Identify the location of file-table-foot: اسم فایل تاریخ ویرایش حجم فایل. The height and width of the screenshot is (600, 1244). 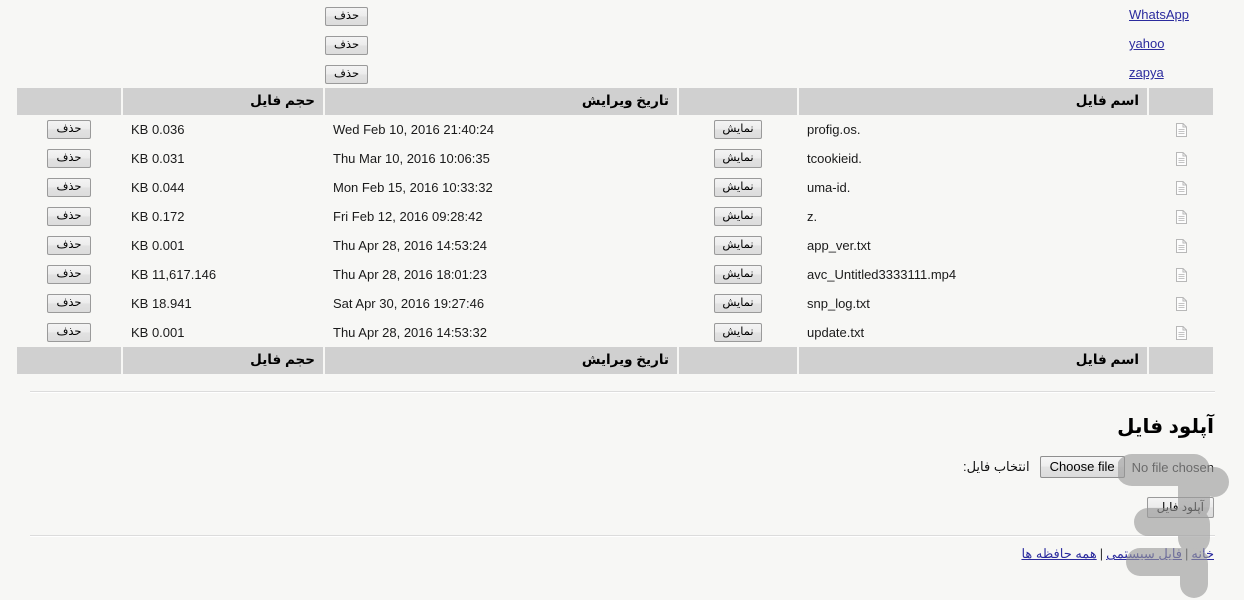
(615, 360).